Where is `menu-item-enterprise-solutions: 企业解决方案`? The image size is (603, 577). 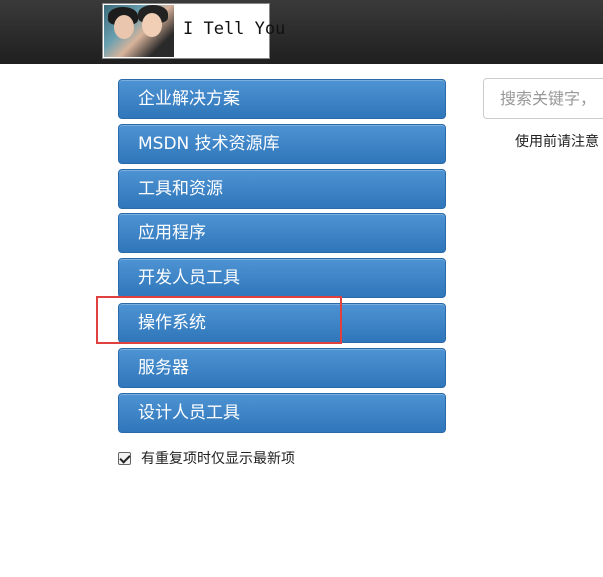
menu-item-enterprise-solutions: 企业解决方案 is located at coordinates (282, 99).